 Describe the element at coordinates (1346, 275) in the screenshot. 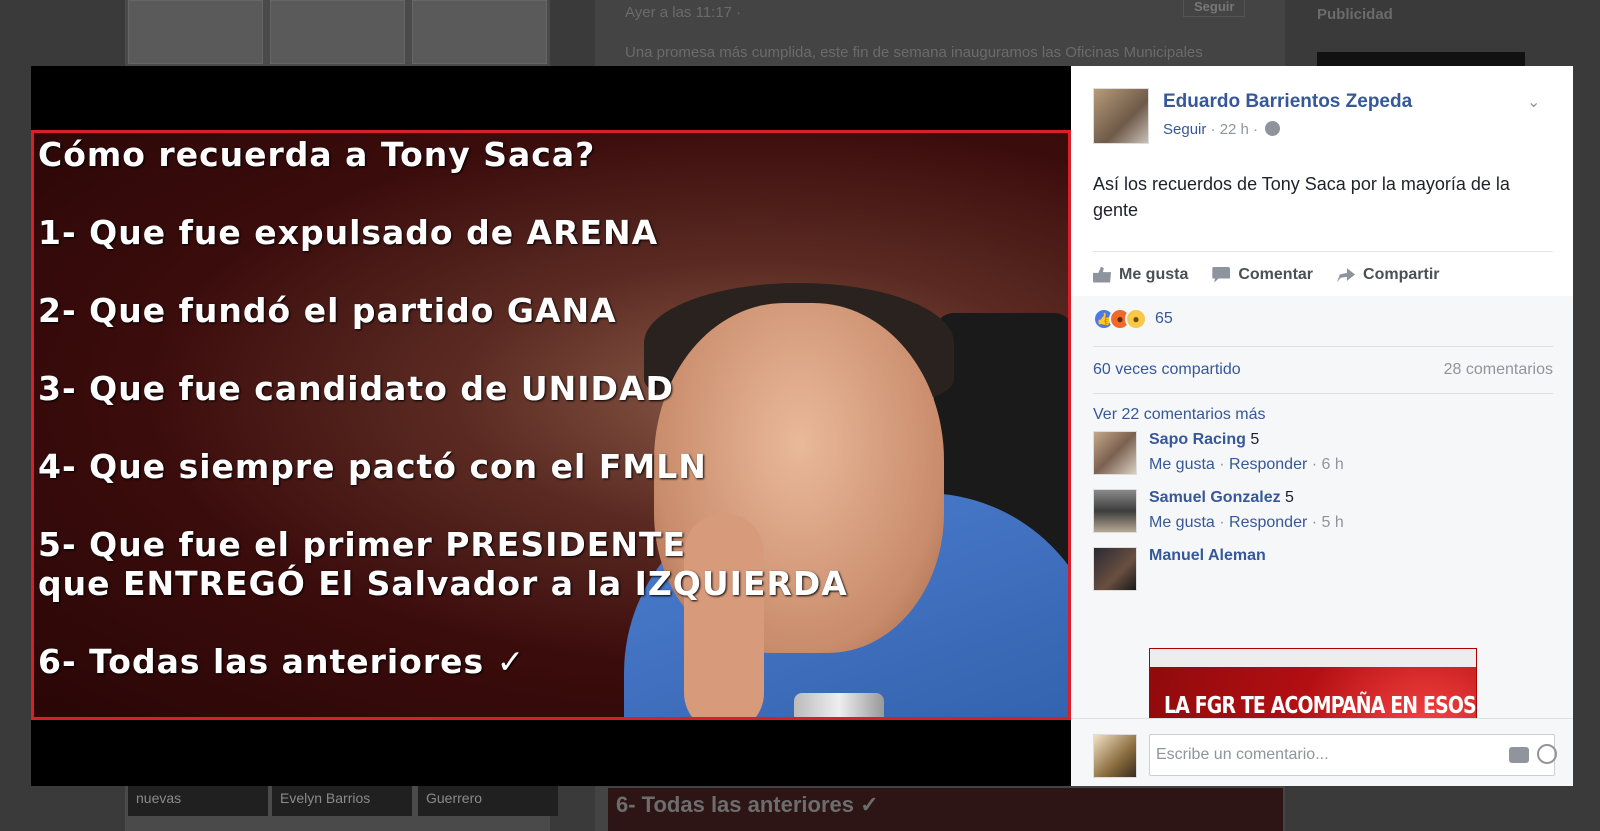

I see `share-icon` at that location.